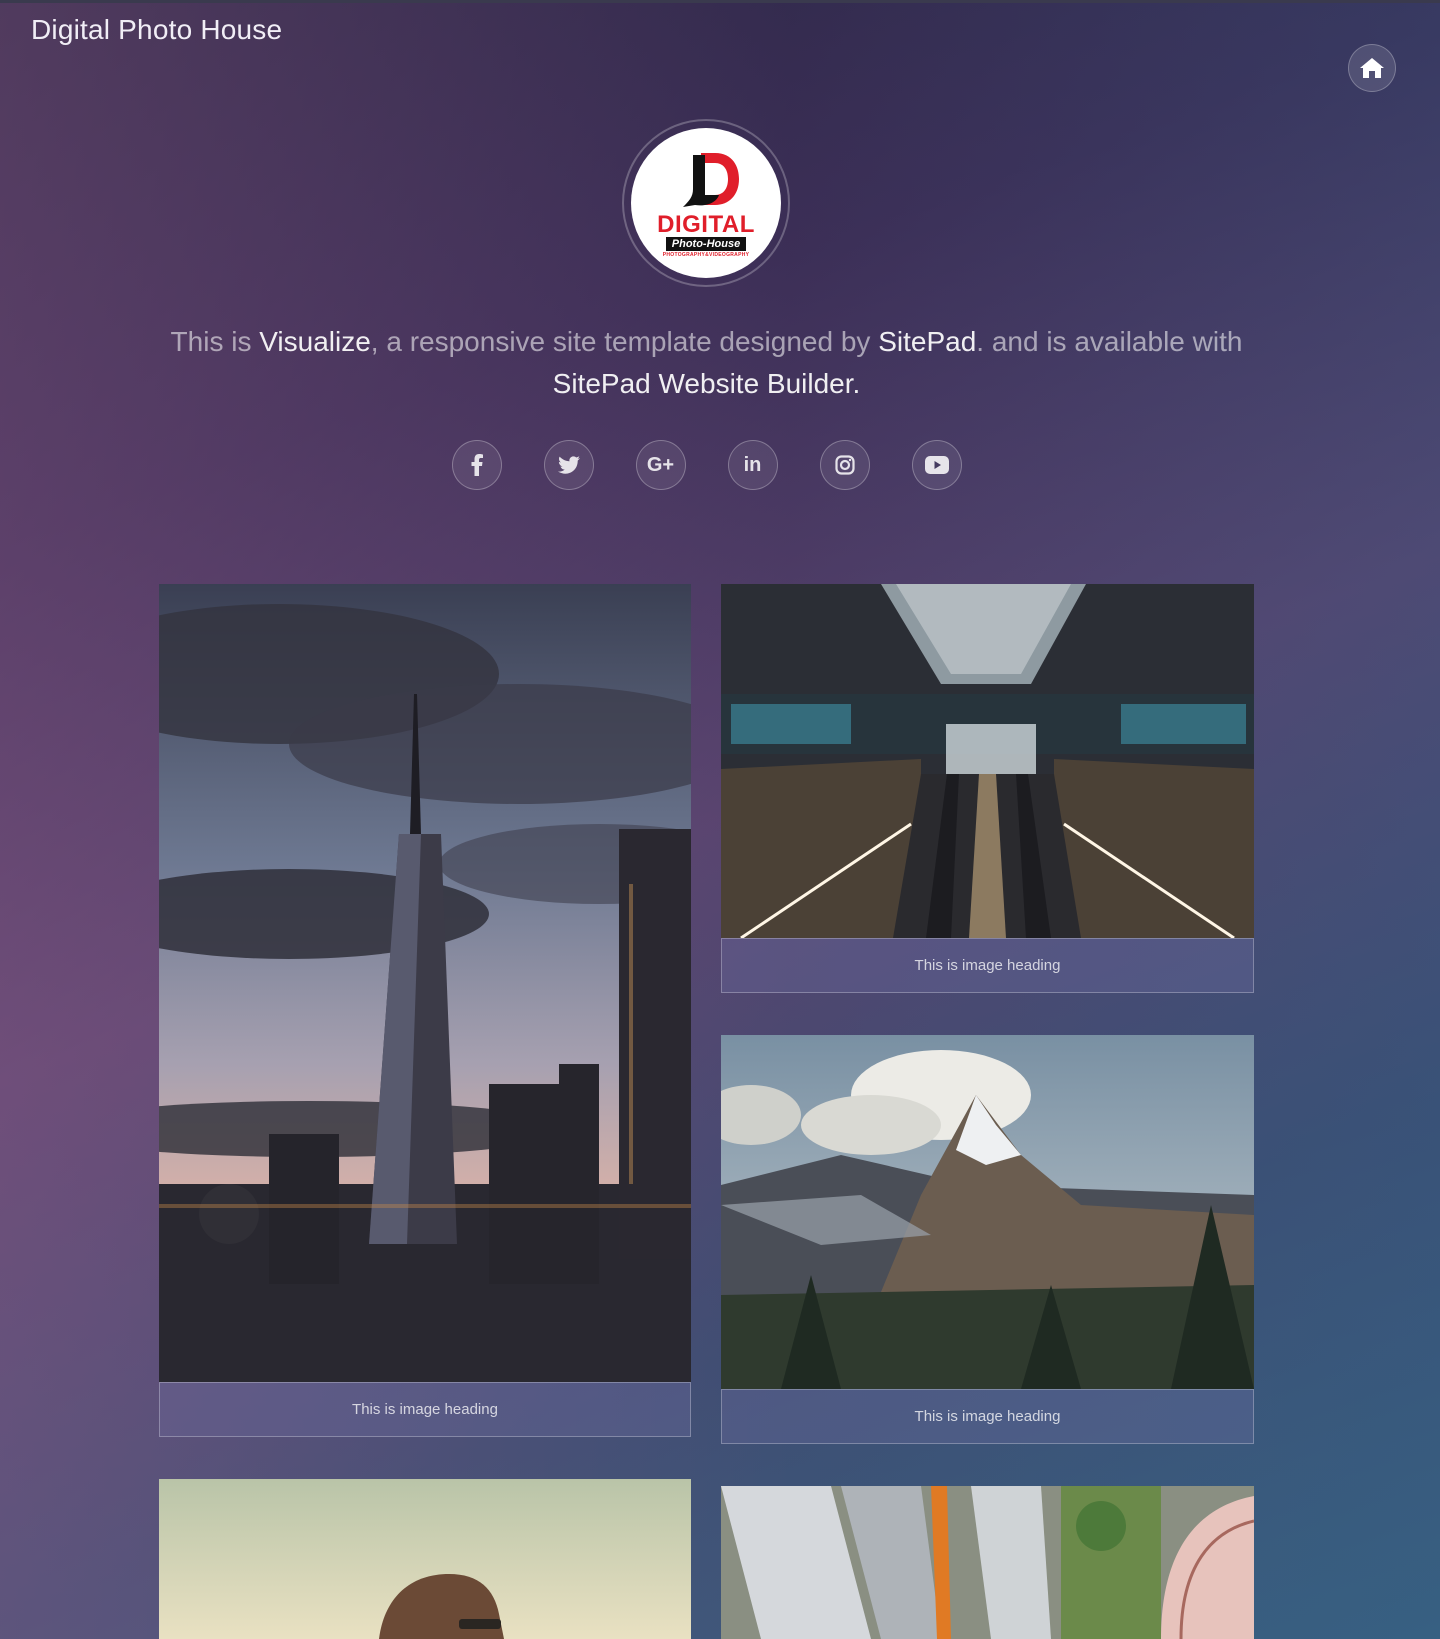 This screenshot has width=1440, height=1639. I want to click on gallery-image-buildings, so click(987, 1562).